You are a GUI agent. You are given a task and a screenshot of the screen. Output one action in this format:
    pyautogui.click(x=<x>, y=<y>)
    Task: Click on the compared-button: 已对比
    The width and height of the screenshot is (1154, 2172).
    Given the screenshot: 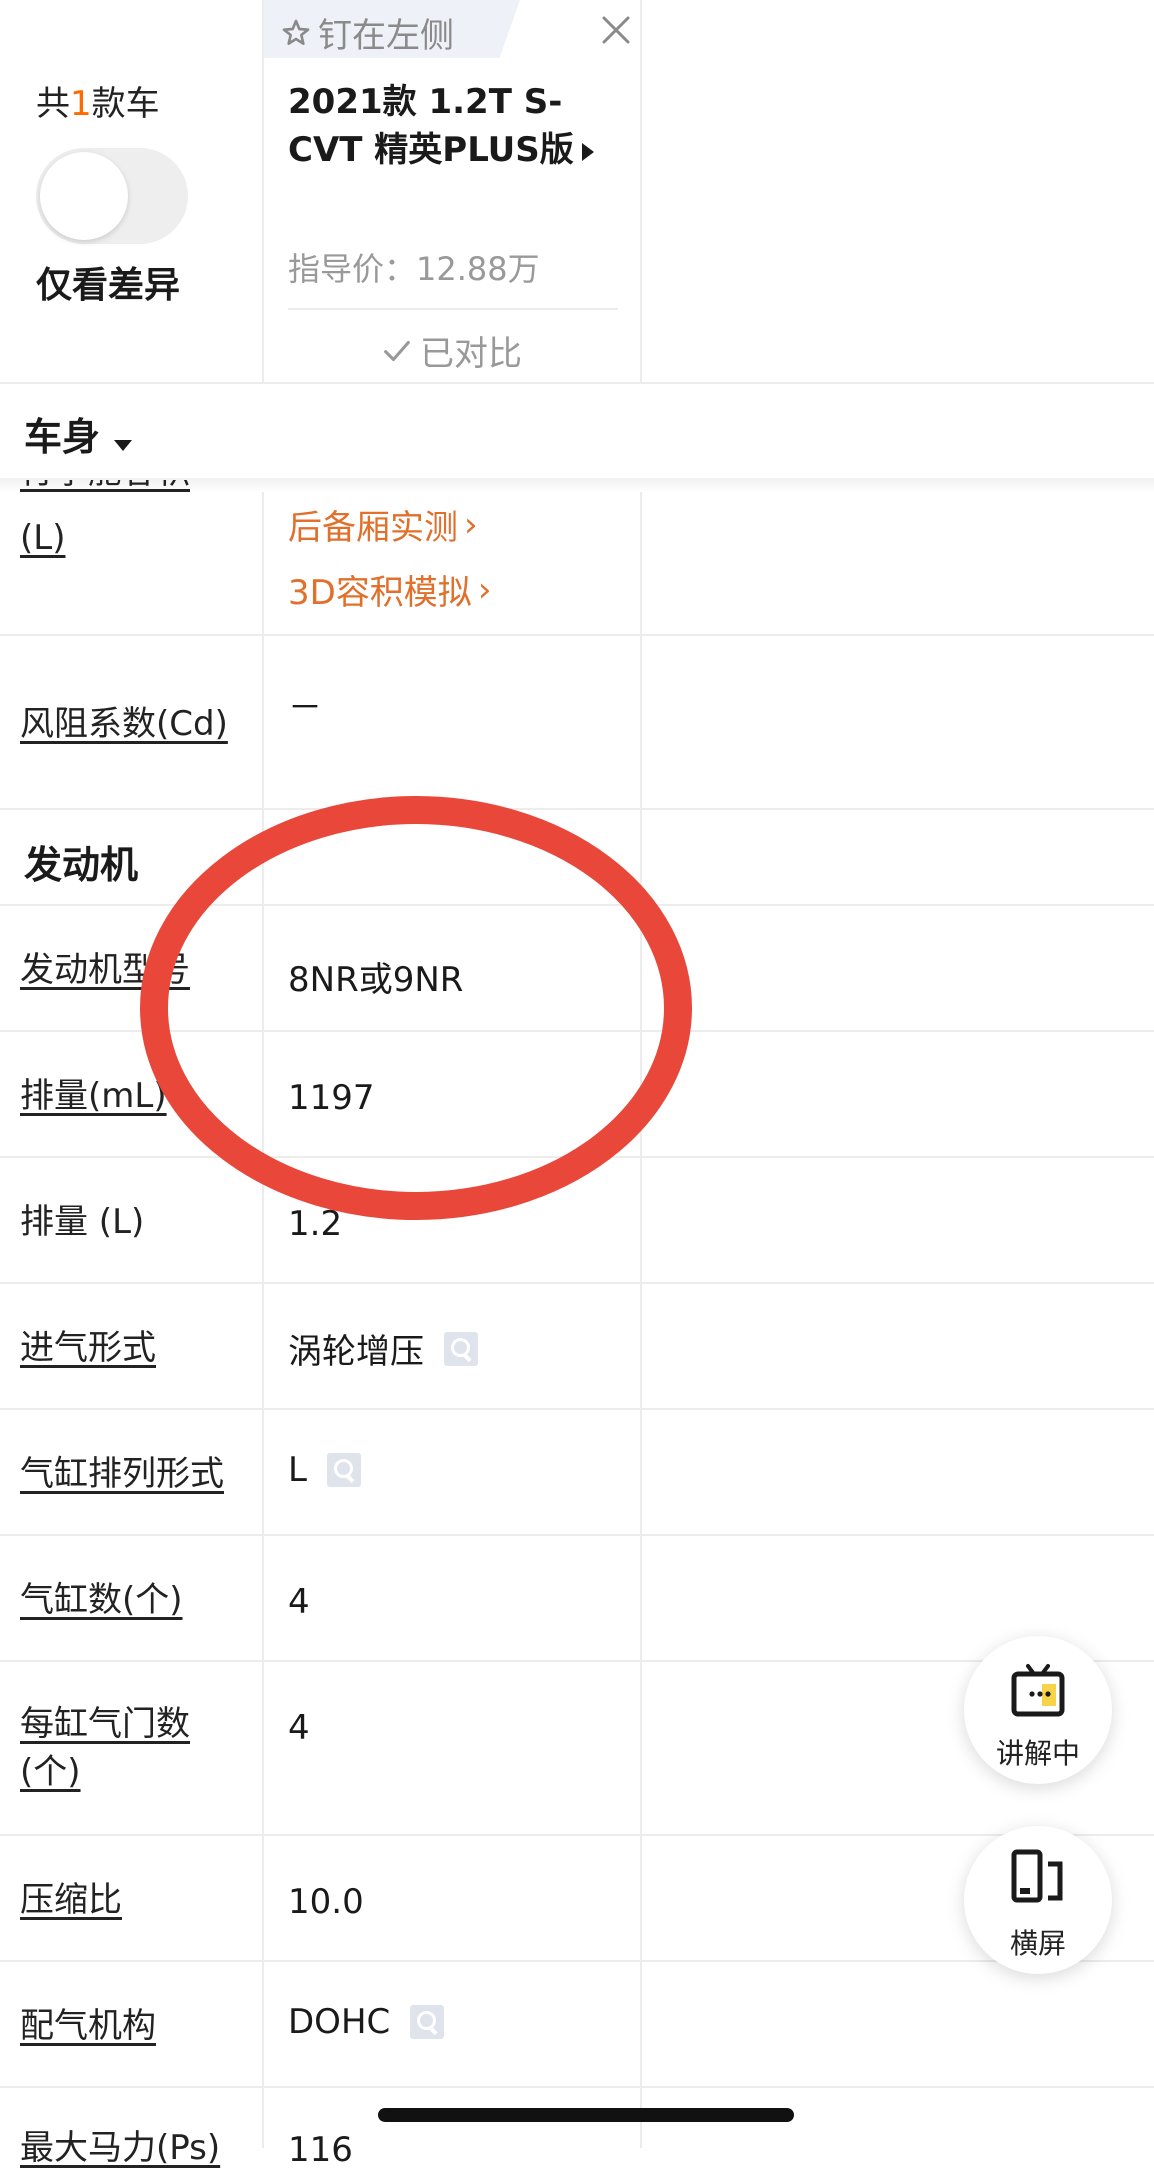 What is the action you would take?
    pyautogui.click(x=451, y=350)
    